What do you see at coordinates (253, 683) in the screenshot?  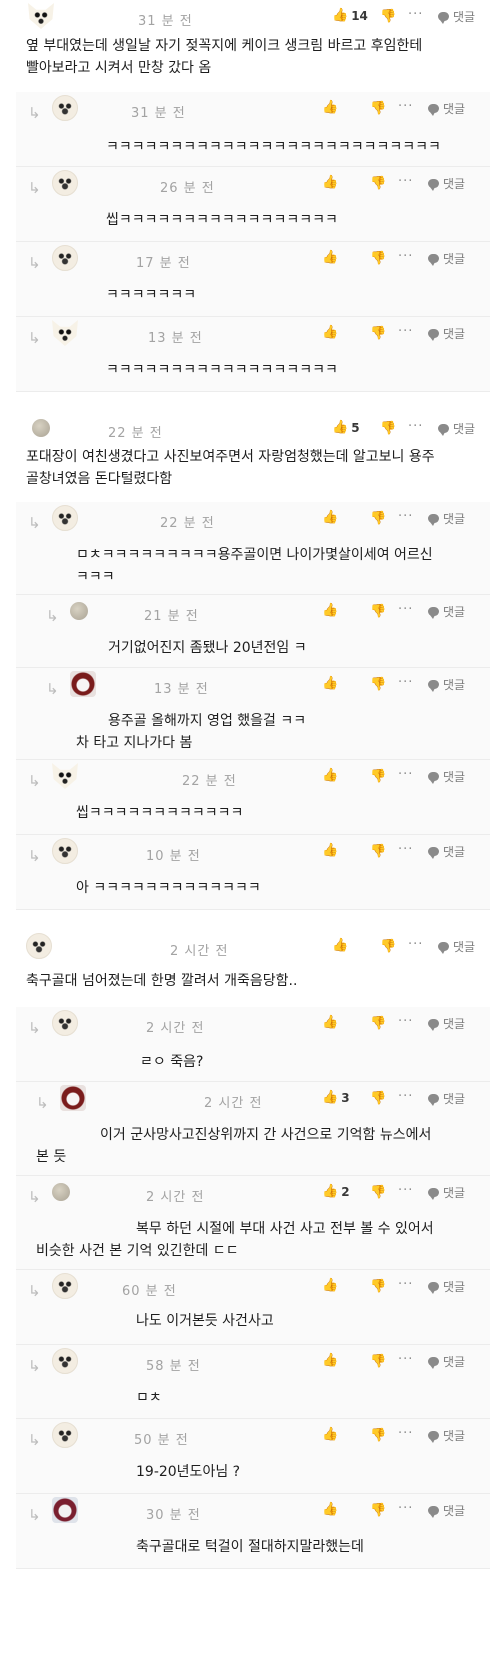 I see `comment-header: ↳ 13 분 전 👍 👎 ··· 댓글` at bounding box center [253, 683].